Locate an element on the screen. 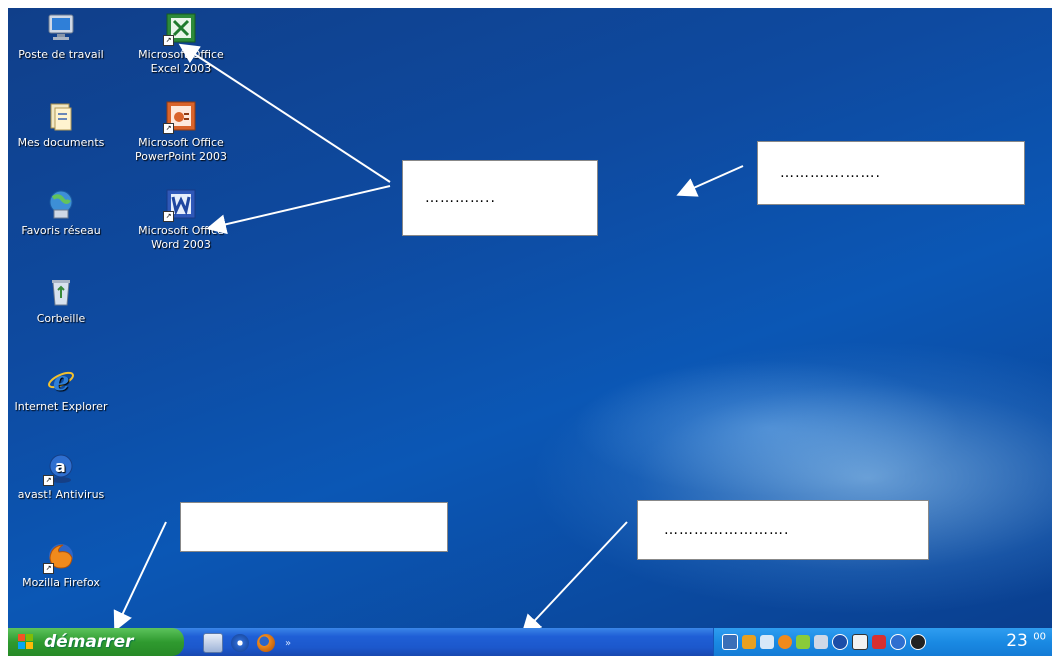 The height and width of the screenshot is (656, 1054). callout-text: ………….……. is located at coordinates (830, 173).